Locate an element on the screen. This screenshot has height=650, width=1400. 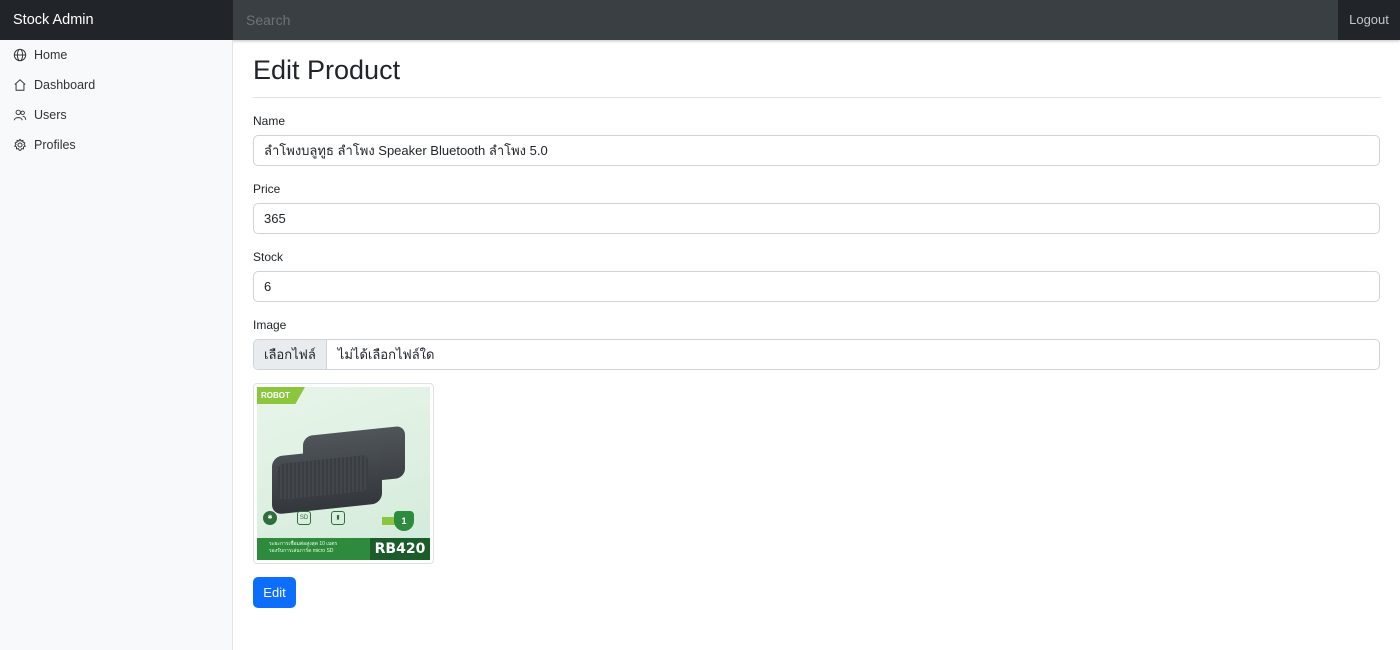
file-status-text: ไม่ได้เลือกไฟล์ใด is located at coordinates (386, 354).